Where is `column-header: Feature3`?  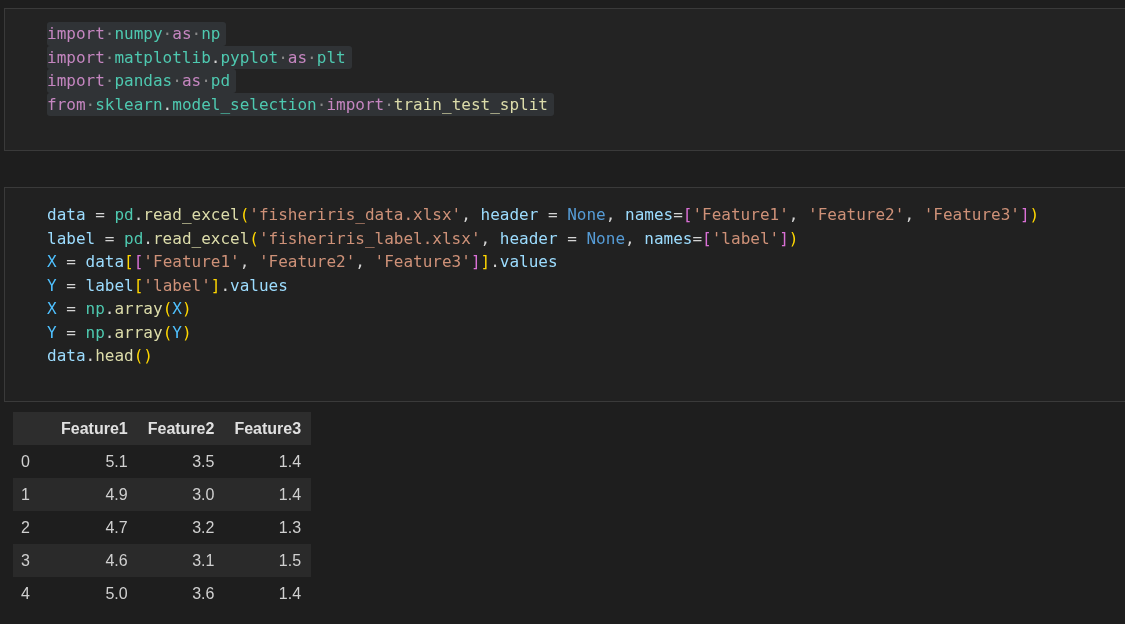
column-header: Feature3 is located at coordinates (268, 428).